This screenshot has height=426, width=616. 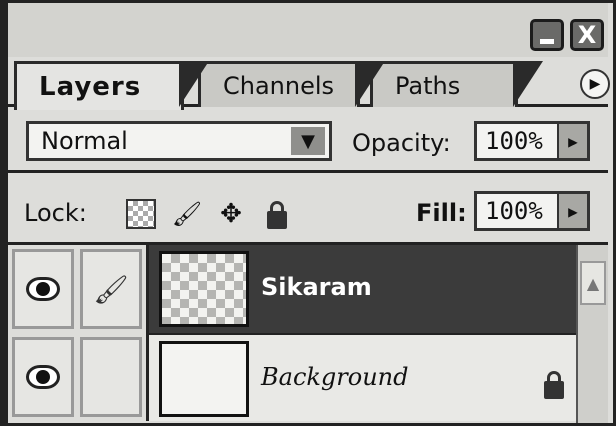 I want to click on scroll-up-button: ▲, so click(x=593, y=283).